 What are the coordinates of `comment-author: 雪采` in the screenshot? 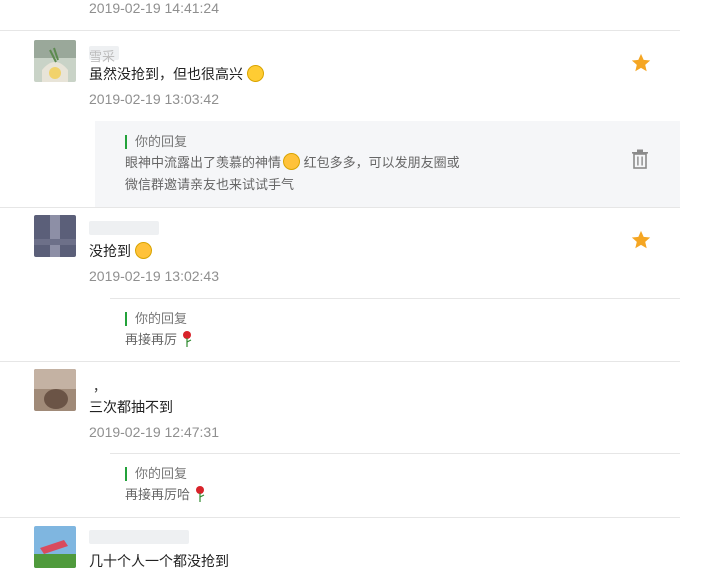 It's located at (104, 55).